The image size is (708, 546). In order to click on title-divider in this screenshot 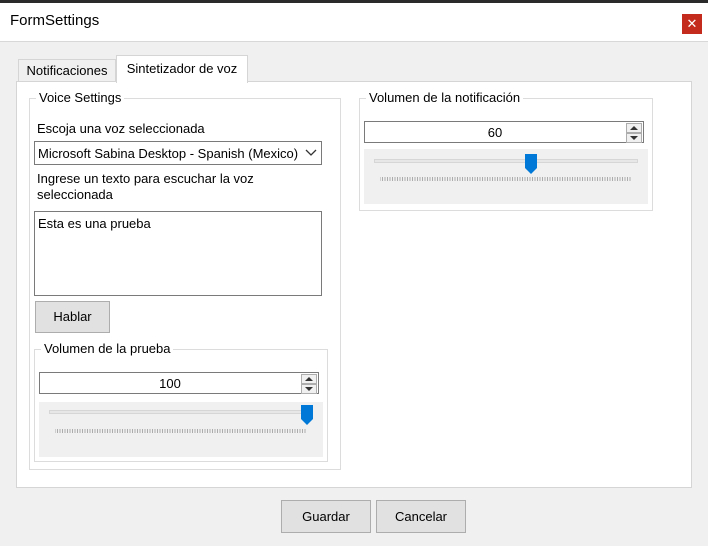, I will do `click(354, 41)`.